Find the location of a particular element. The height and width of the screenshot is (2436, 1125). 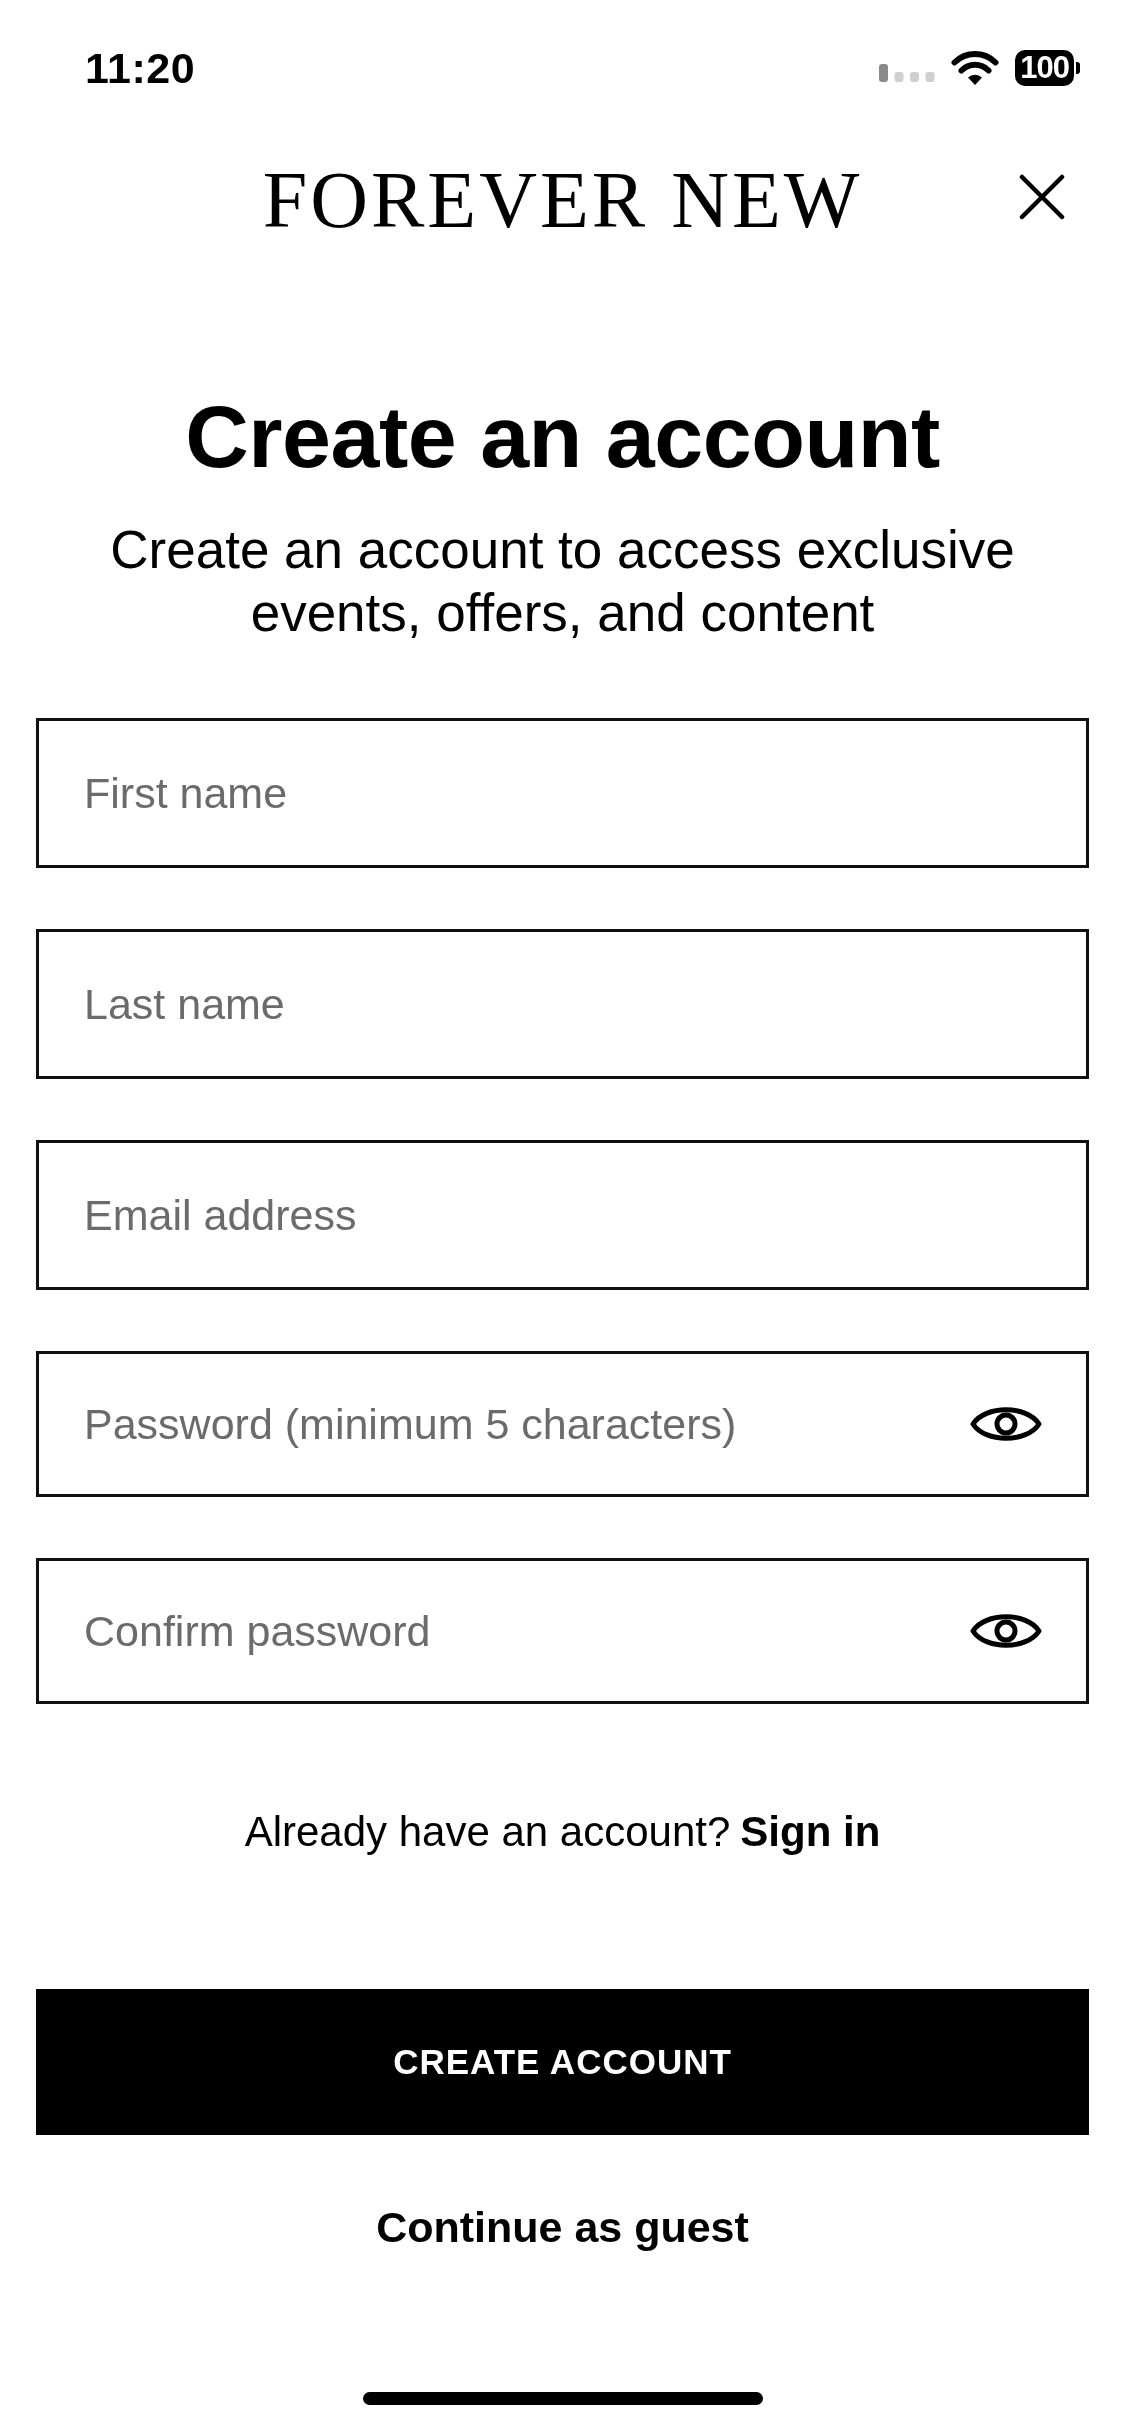

brand-logo: FOREVER NEW is located at coordinates (562, 197).